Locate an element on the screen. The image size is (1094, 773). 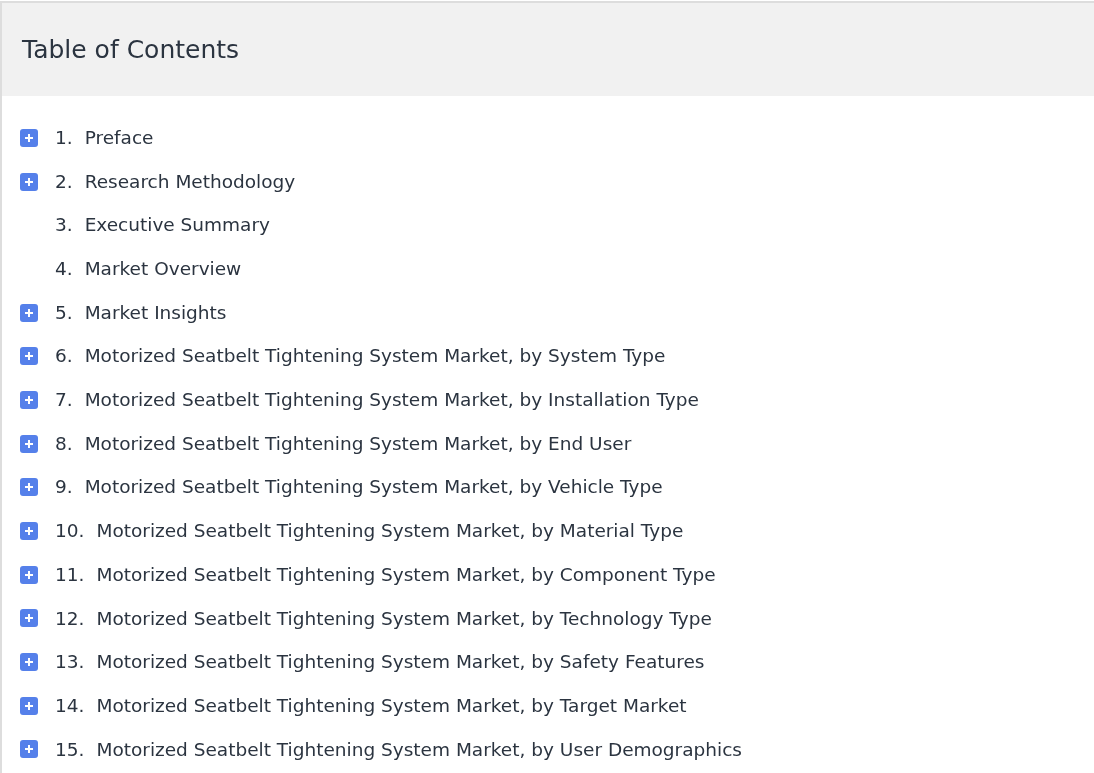
section-link: Motorized Seatbelt Tightening System Market, by Technology Type is located at coordinates (404, 618).